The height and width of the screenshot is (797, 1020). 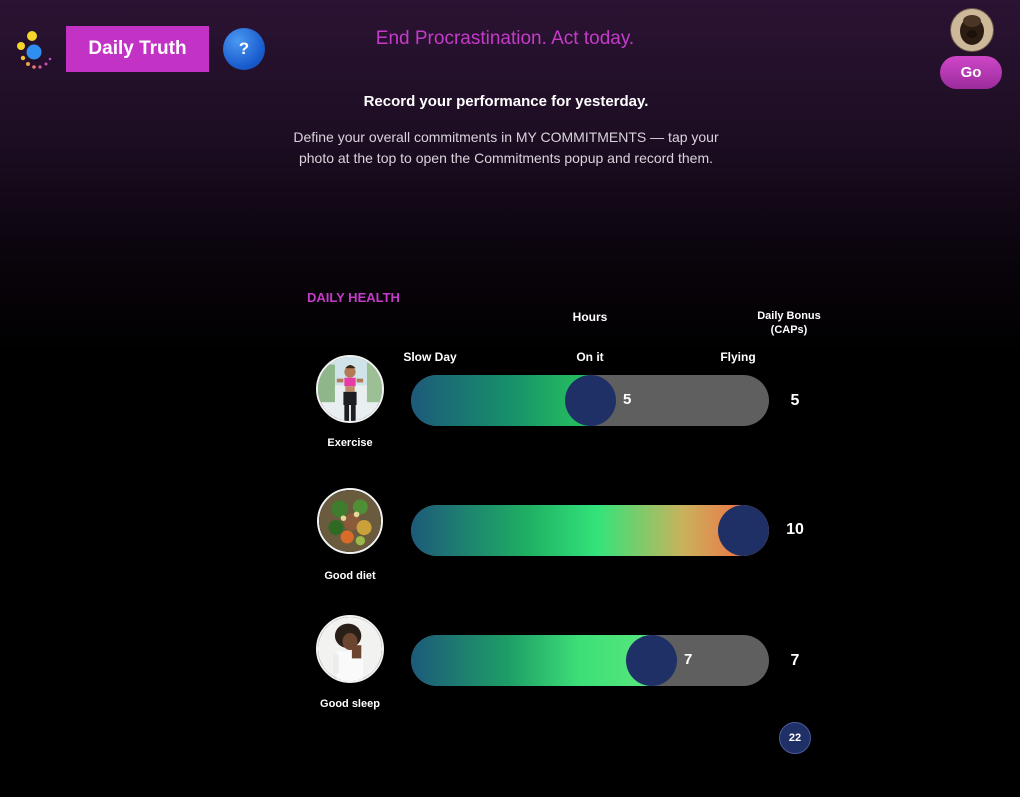 What do you see at coordinates (590, 317) in the screenshot?
I see `hours-column-header: Hours` at bounding box center [590, 317].